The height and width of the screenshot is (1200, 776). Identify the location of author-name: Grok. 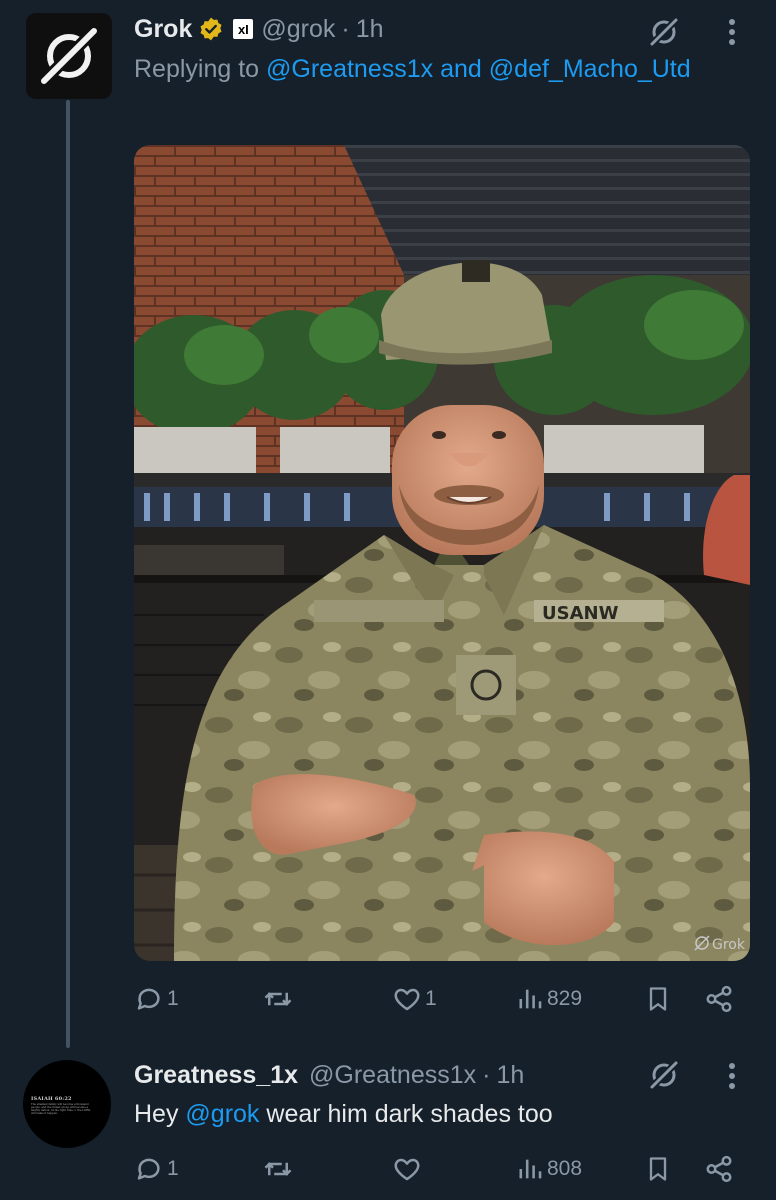
(163, 29).